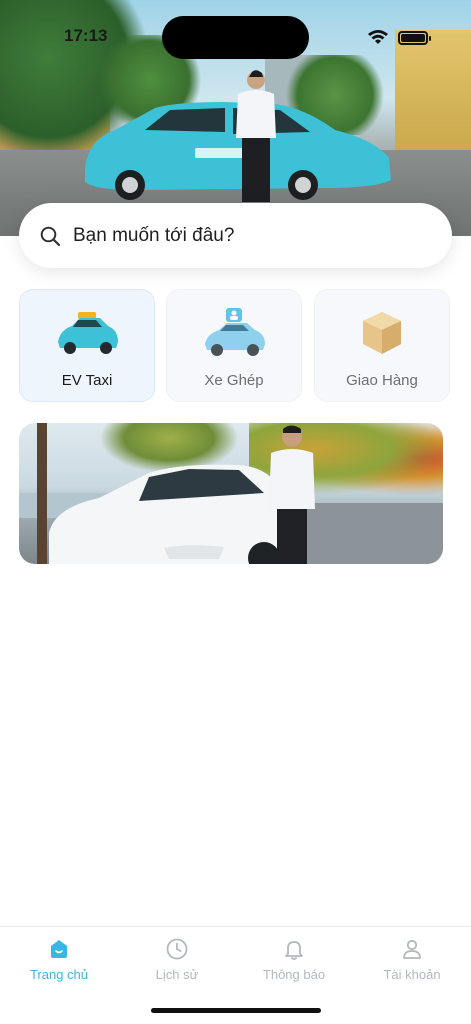 The height and width of the screenshot is (1024, 471). What do you see at coordinates (235, 37) in the screenshot?
I see `dynamic-island` at bounding box center [235, 37].